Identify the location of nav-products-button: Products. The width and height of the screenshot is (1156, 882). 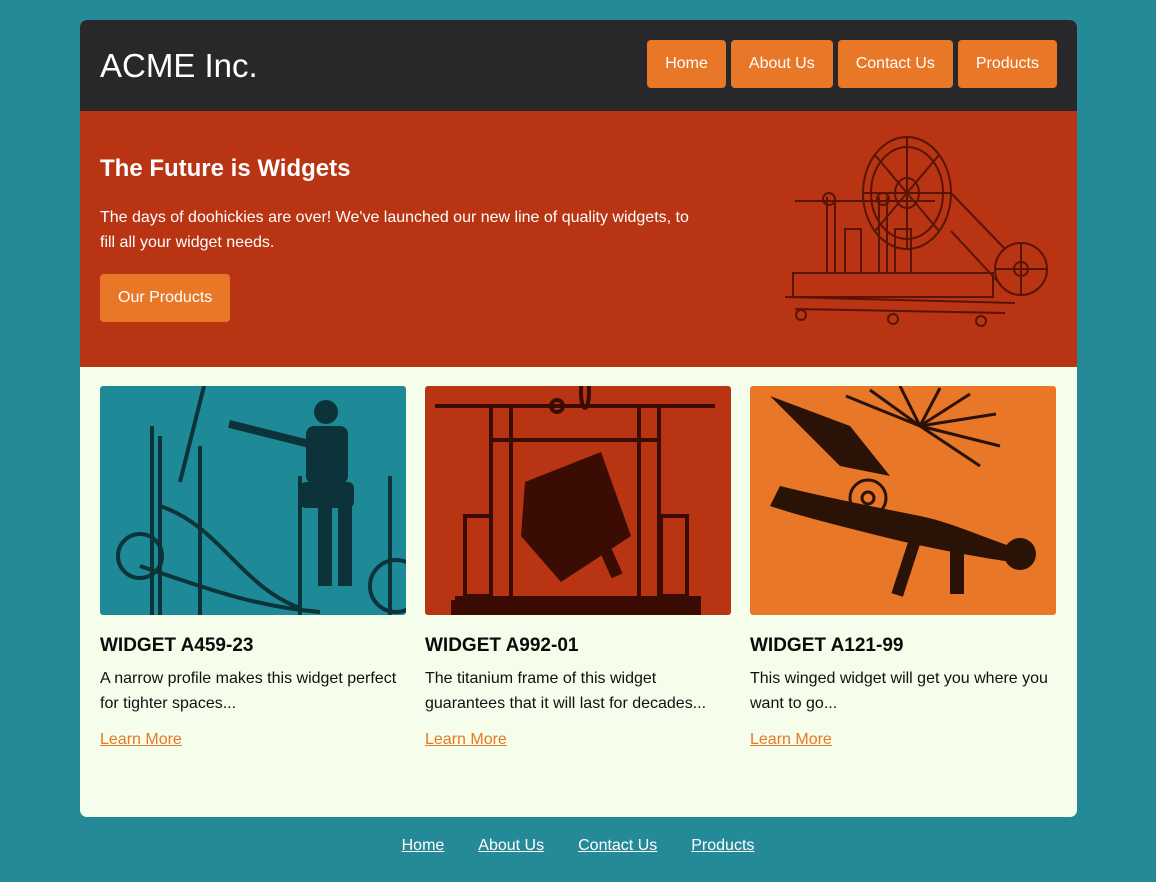
(1007, 64).